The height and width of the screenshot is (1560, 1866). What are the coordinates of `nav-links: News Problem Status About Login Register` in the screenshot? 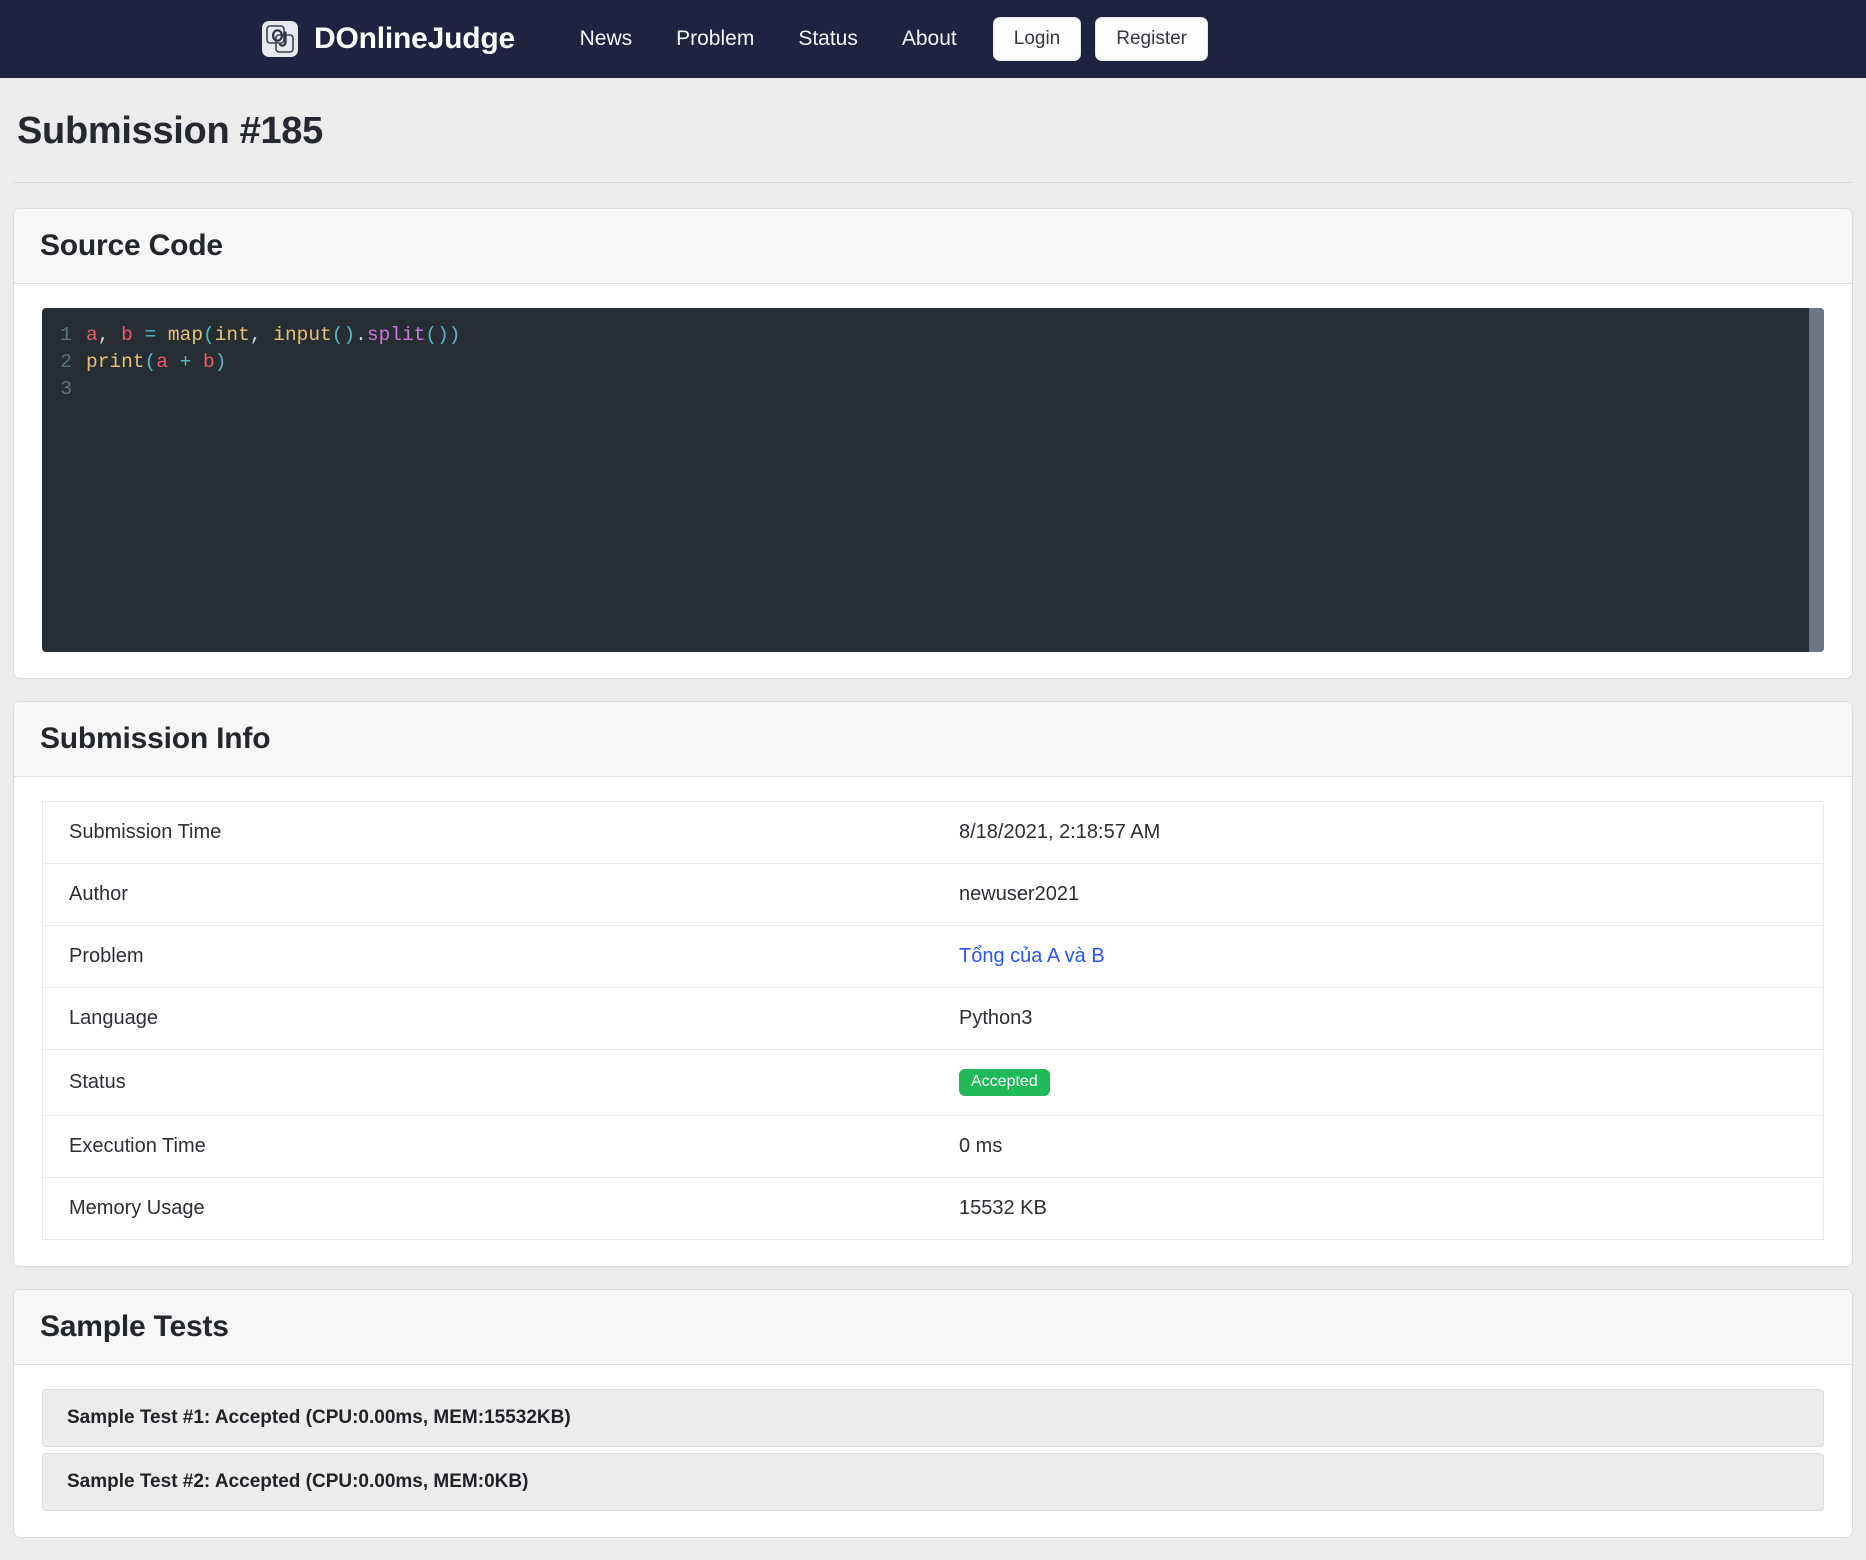 It's located at (883, 39).